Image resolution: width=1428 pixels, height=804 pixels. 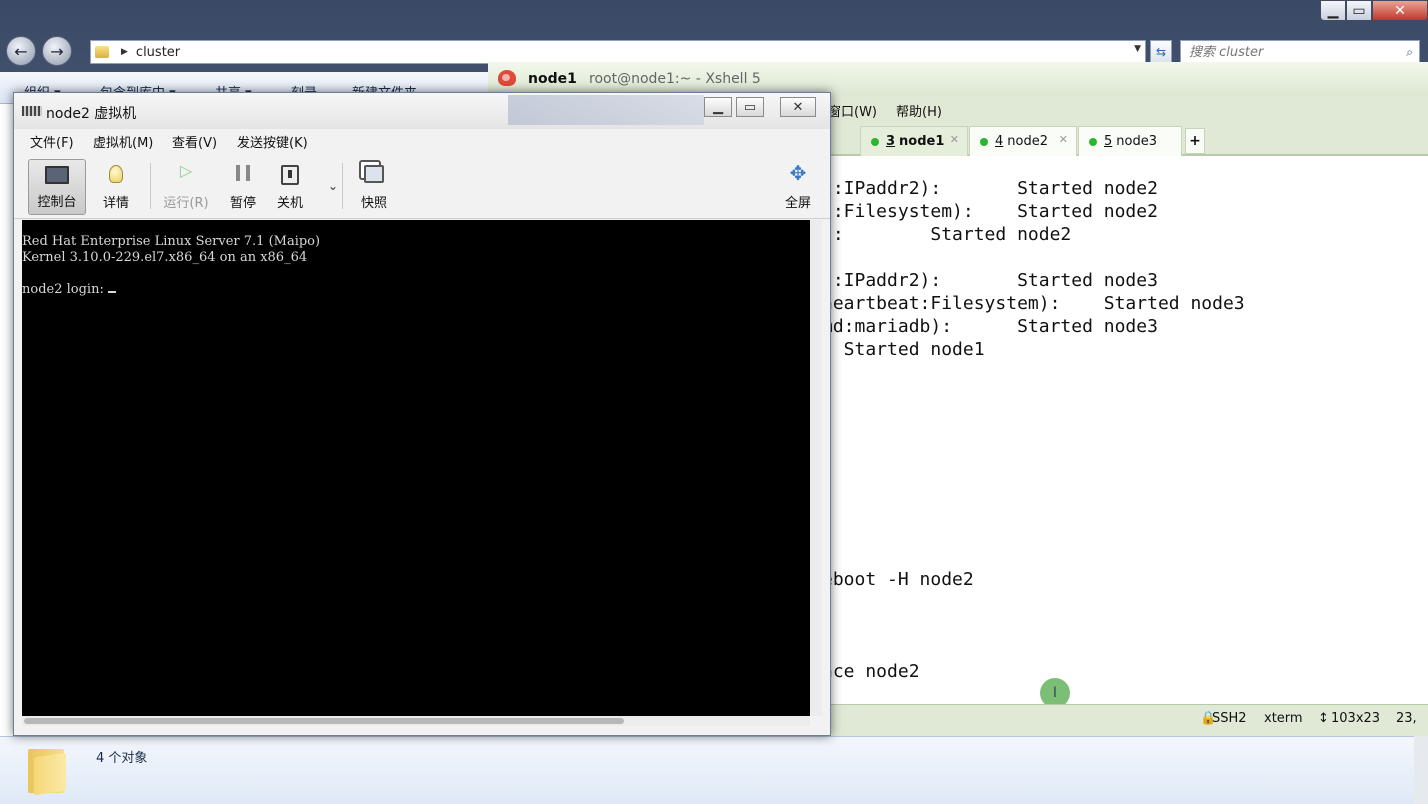 I want to click on refresh-button: ⇆, so click(x=1161, y=52).